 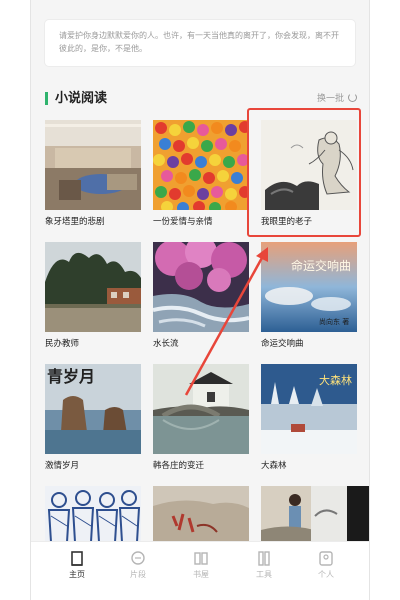 I want to click on tab-tools: 工具, so click(x=264, y=566).